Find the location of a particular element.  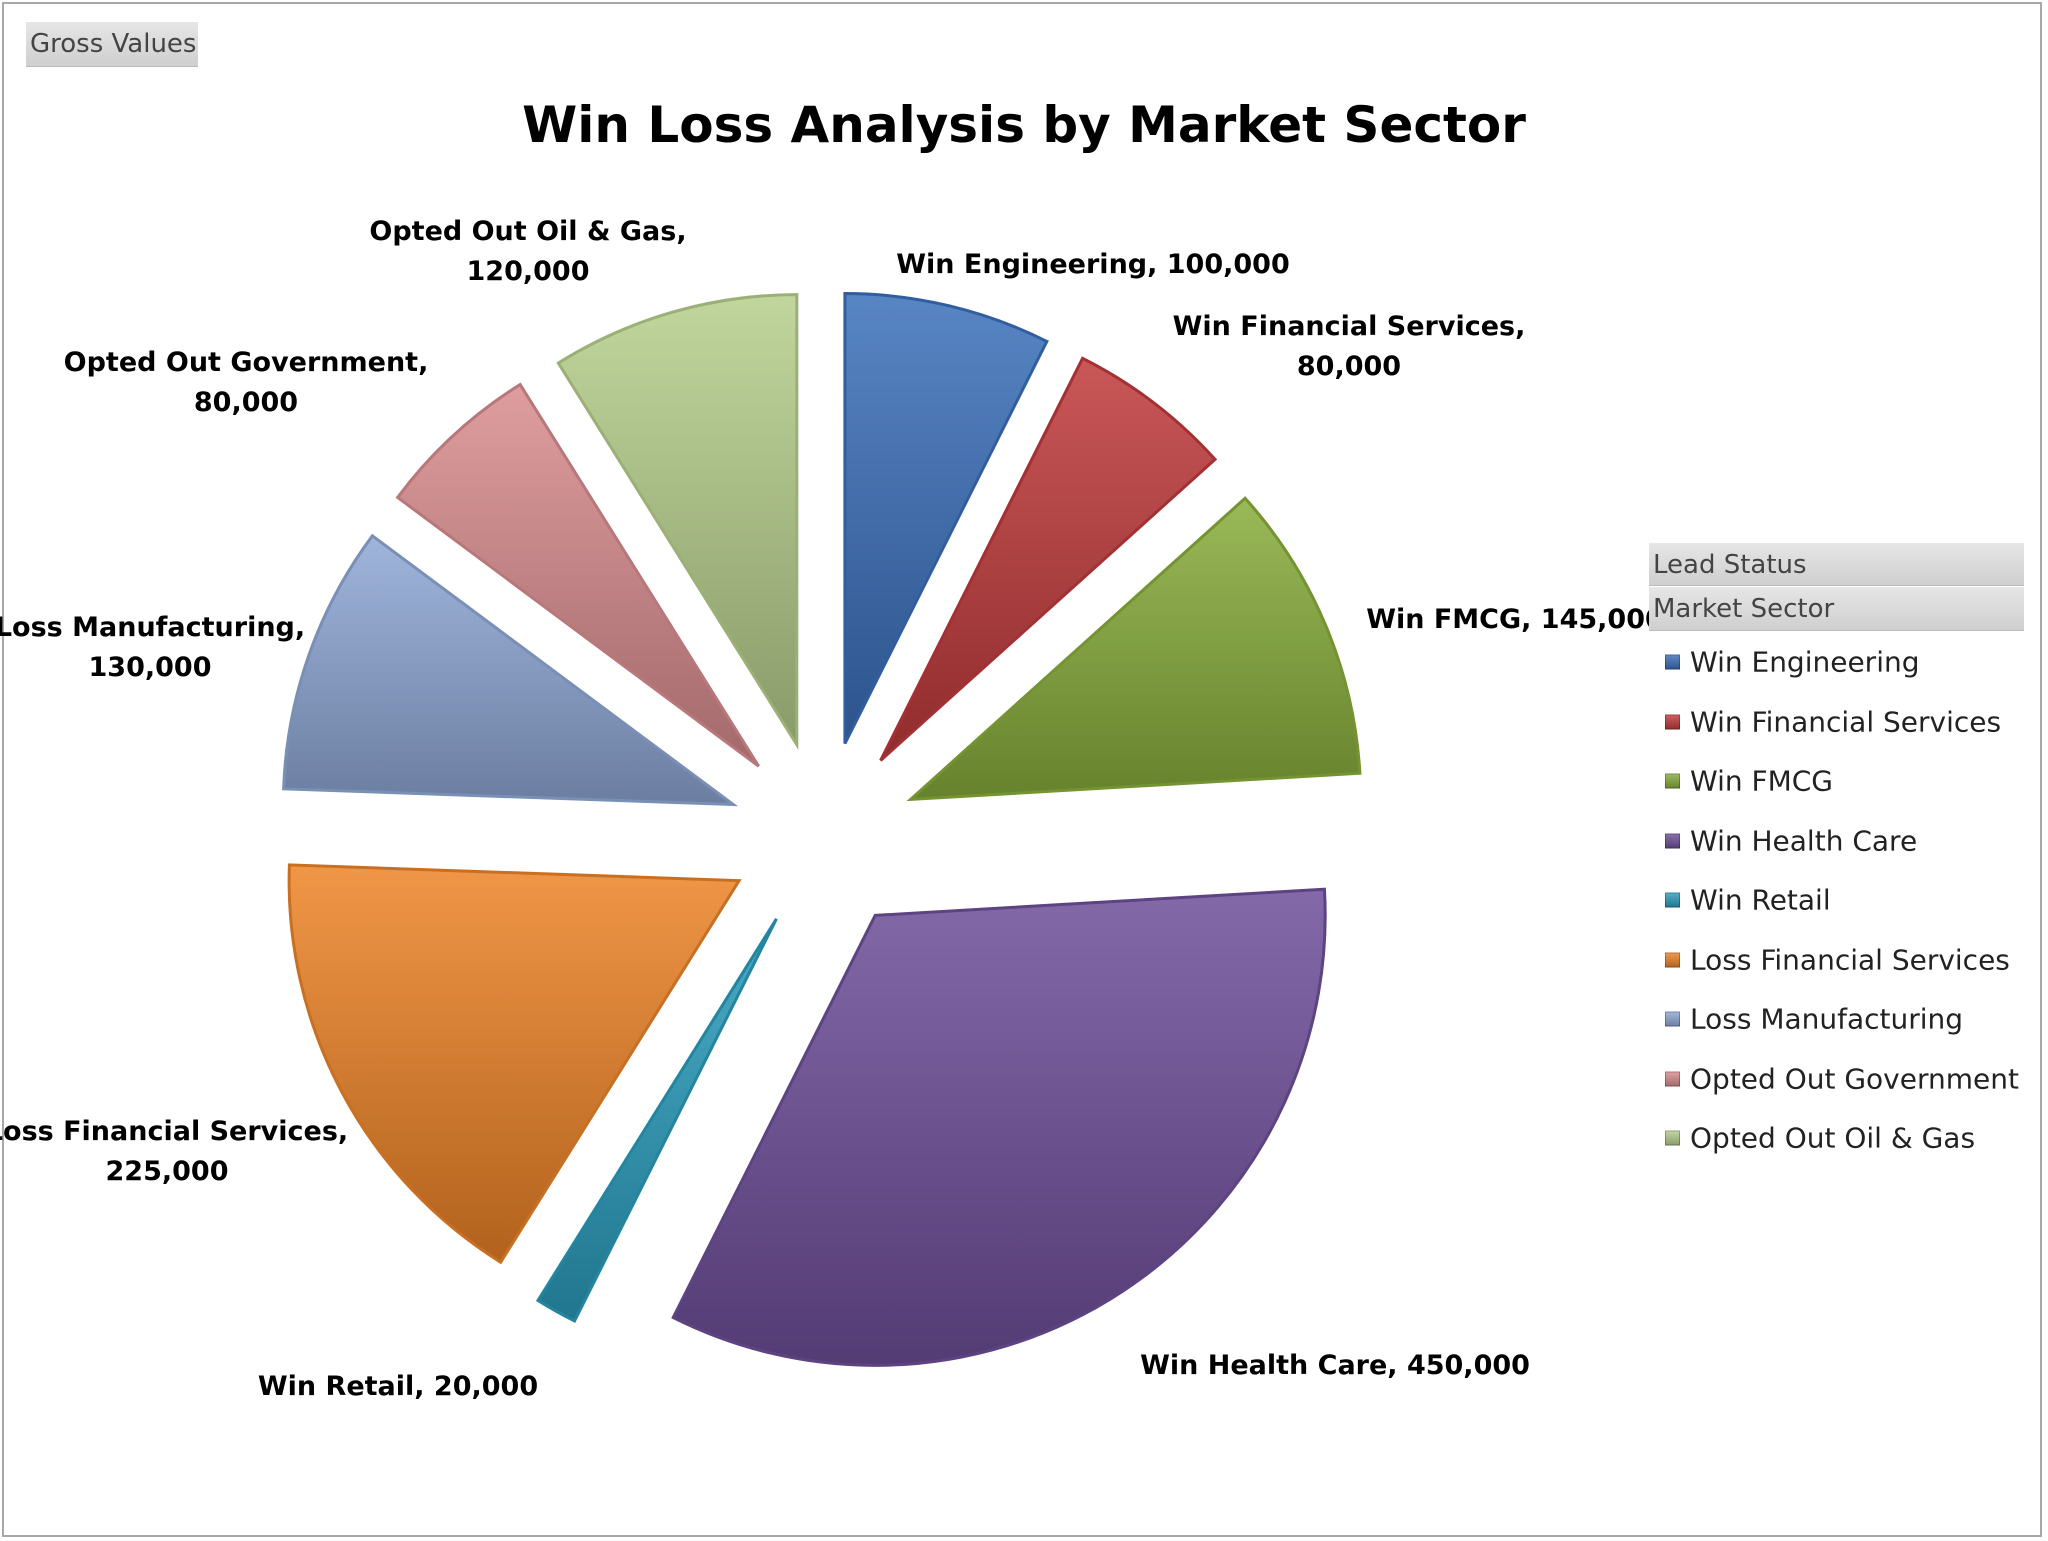

pie-slice-win-health-care is located at coordinates (999, 1127).